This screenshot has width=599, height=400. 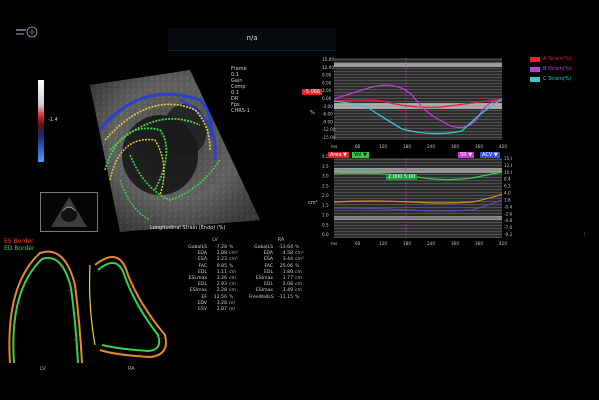 I want to click on tick-label: -15.00, so click(x=329, y=137).